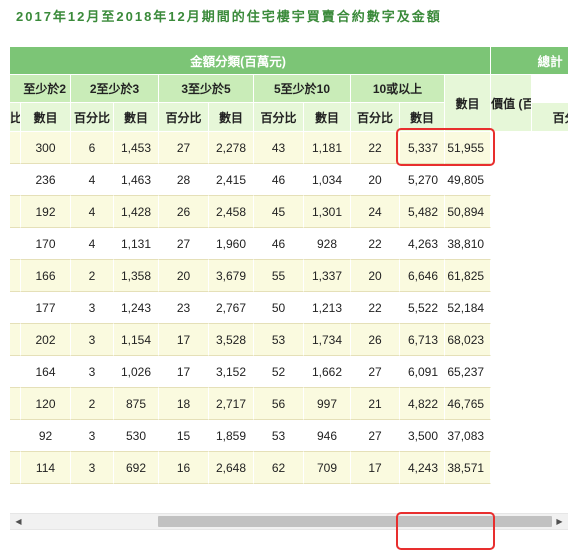  What do you see at coordinates (231, 372) in the screenshot?
I see `table-cell: 3,152` at bounding box center [231, 372].